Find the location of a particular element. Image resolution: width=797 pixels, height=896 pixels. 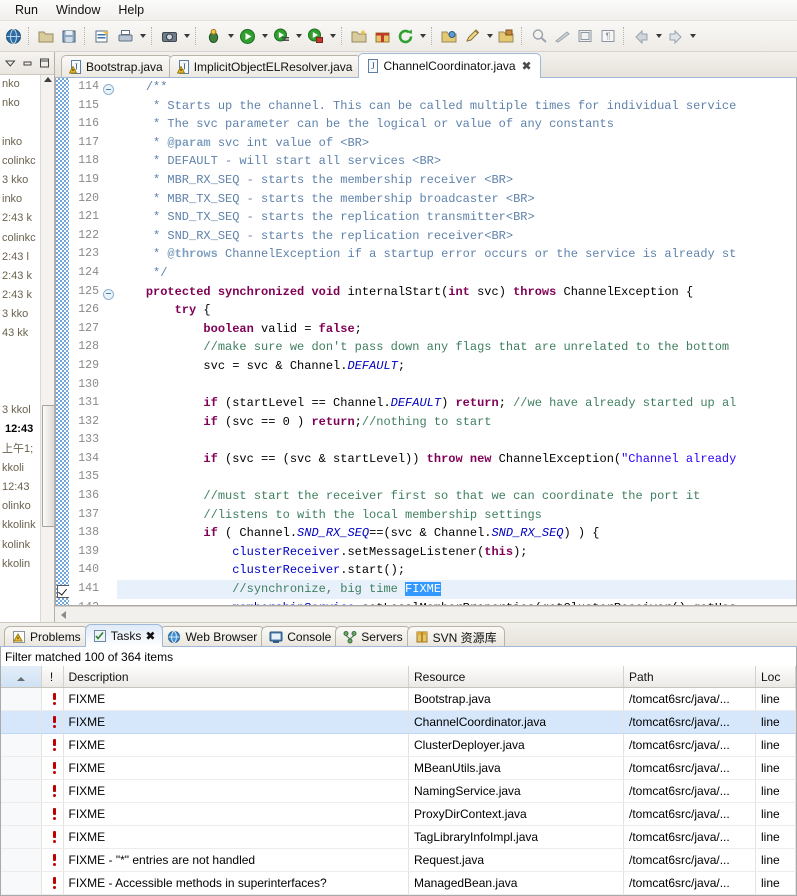

bottom-tab-web-browser: Web Browser is located at coordinates (212, 636).